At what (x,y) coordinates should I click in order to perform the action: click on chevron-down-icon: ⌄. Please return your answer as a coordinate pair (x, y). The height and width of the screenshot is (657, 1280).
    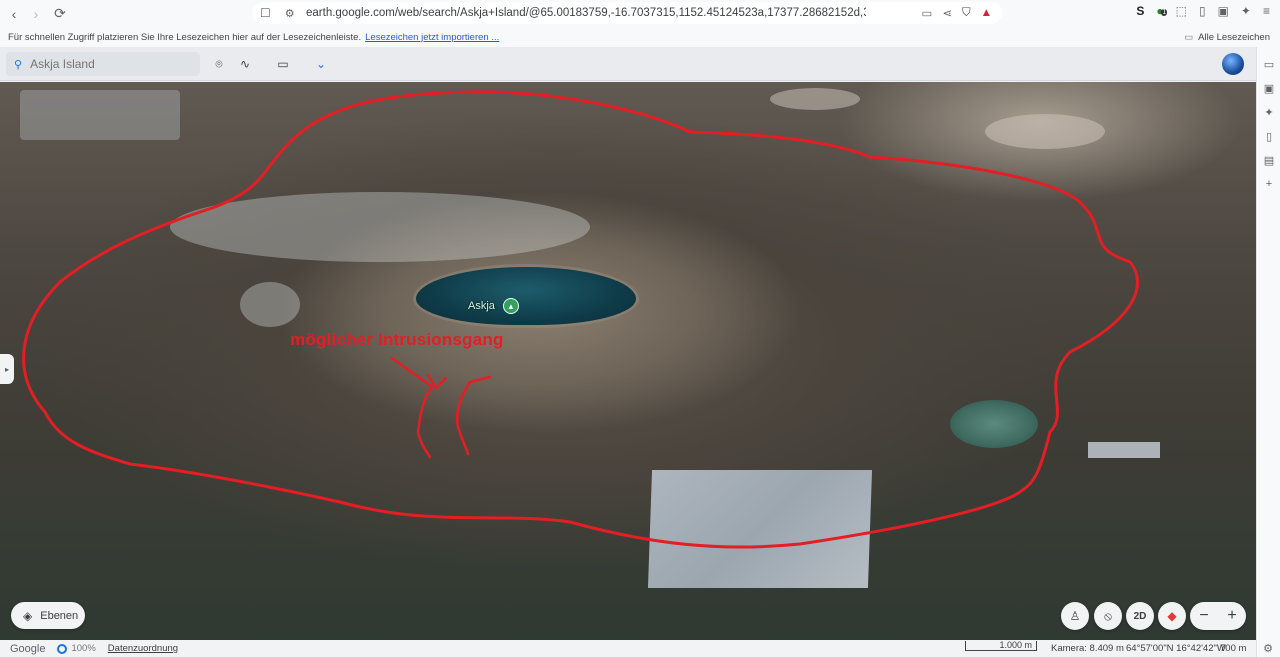
    Looking at the image, I should click on (321, 64).